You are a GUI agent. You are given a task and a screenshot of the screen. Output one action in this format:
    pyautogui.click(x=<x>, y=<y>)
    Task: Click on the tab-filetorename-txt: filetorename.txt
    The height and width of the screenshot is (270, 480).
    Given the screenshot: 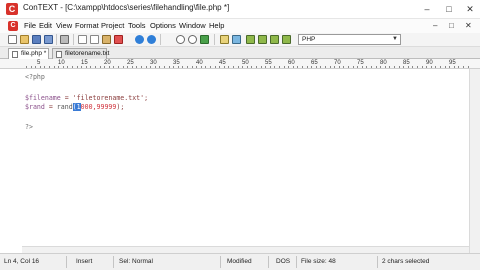 What is the action you would take?
    pyautogui.click(x=80, y=53)
    